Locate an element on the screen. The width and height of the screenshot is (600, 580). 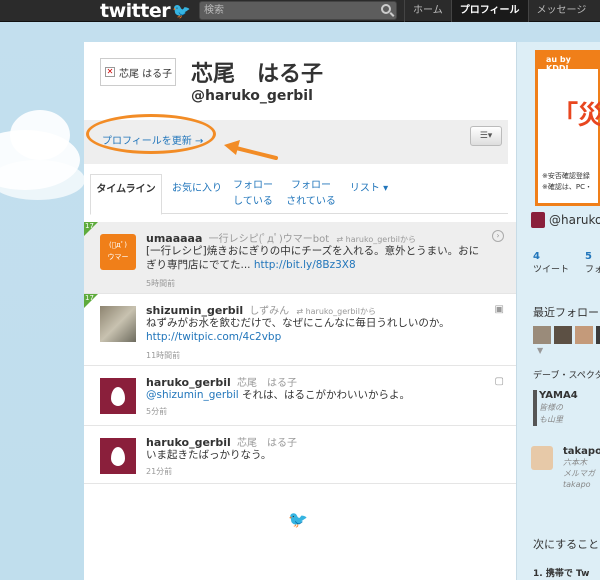
tweet-item: haruko_gerbil 芯尾 はる子 いま起きたばっかりなう。 21分前 is located at coordinates (300, 455).